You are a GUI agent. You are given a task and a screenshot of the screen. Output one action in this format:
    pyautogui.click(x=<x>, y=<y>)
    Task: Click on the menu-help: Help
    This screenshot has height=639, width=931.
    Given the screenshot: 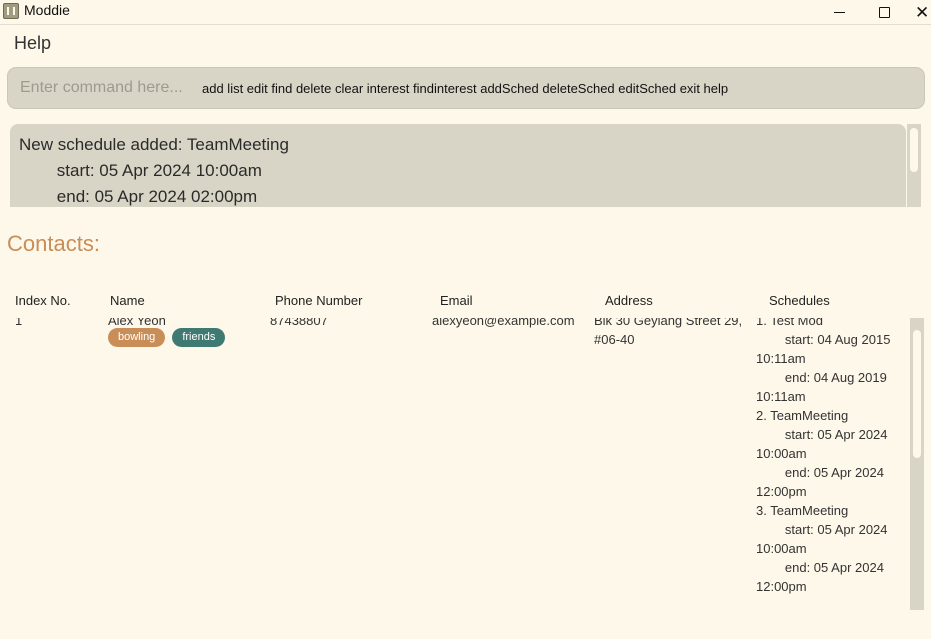 What is the action you would take?
    pyautogui.click(x=32, y=43)
    